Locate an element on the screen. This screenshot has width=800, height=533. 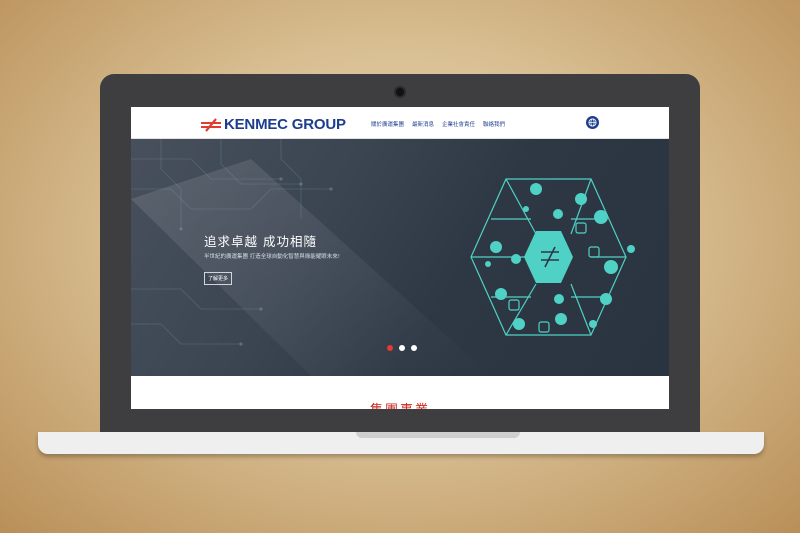
laptop-base is located at coordinates (401, 443).